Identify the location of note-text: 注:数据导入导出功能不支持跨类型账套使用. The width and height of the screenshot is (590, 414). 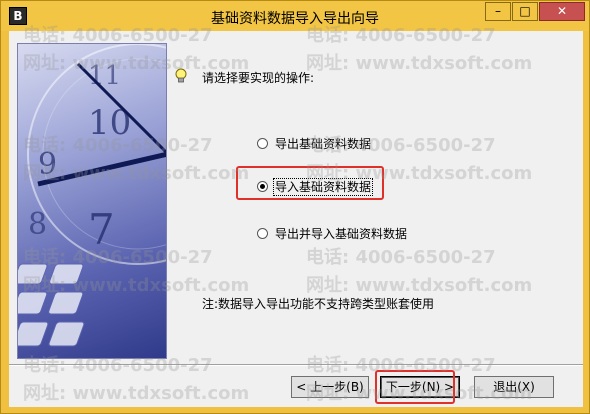
(318, 304).